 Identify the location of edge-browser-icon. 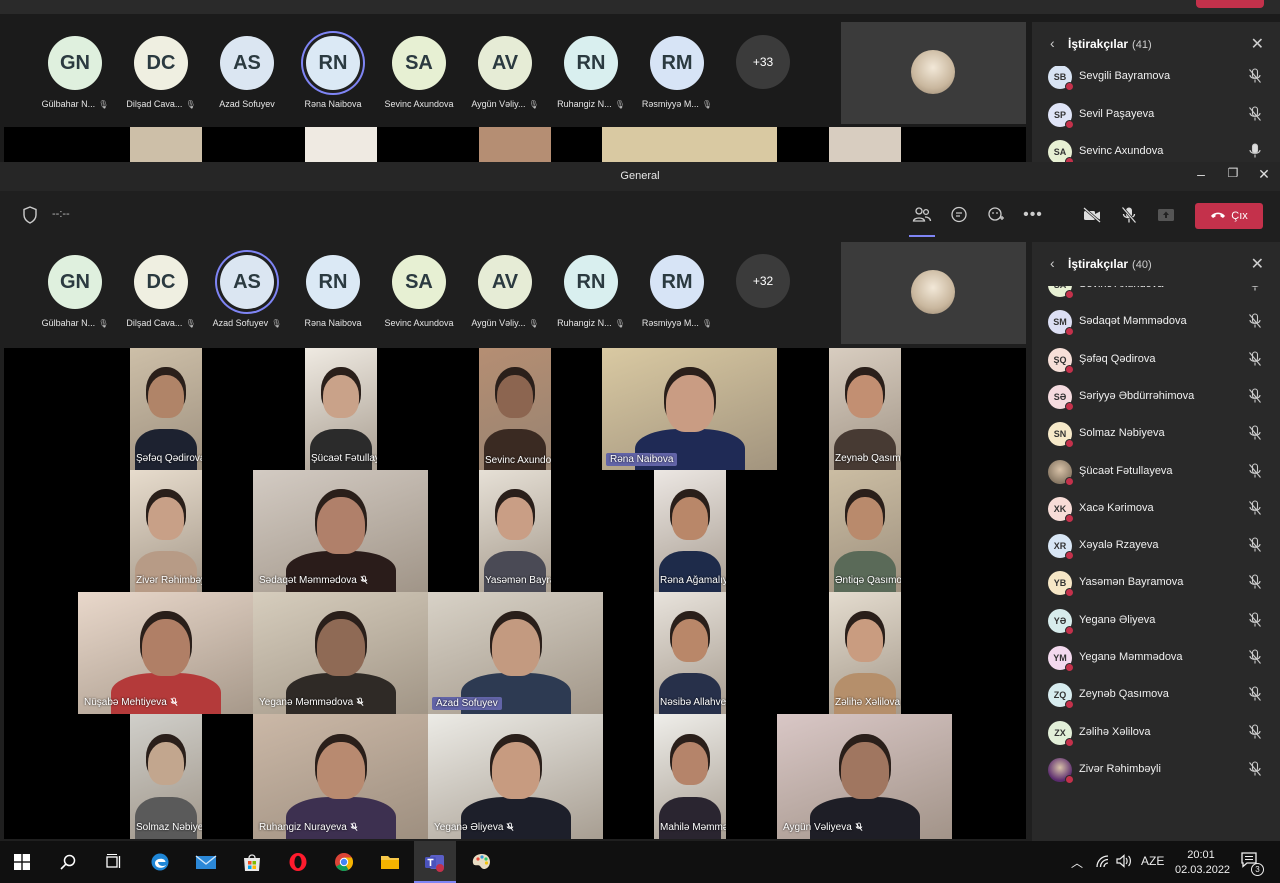
(160, 862).